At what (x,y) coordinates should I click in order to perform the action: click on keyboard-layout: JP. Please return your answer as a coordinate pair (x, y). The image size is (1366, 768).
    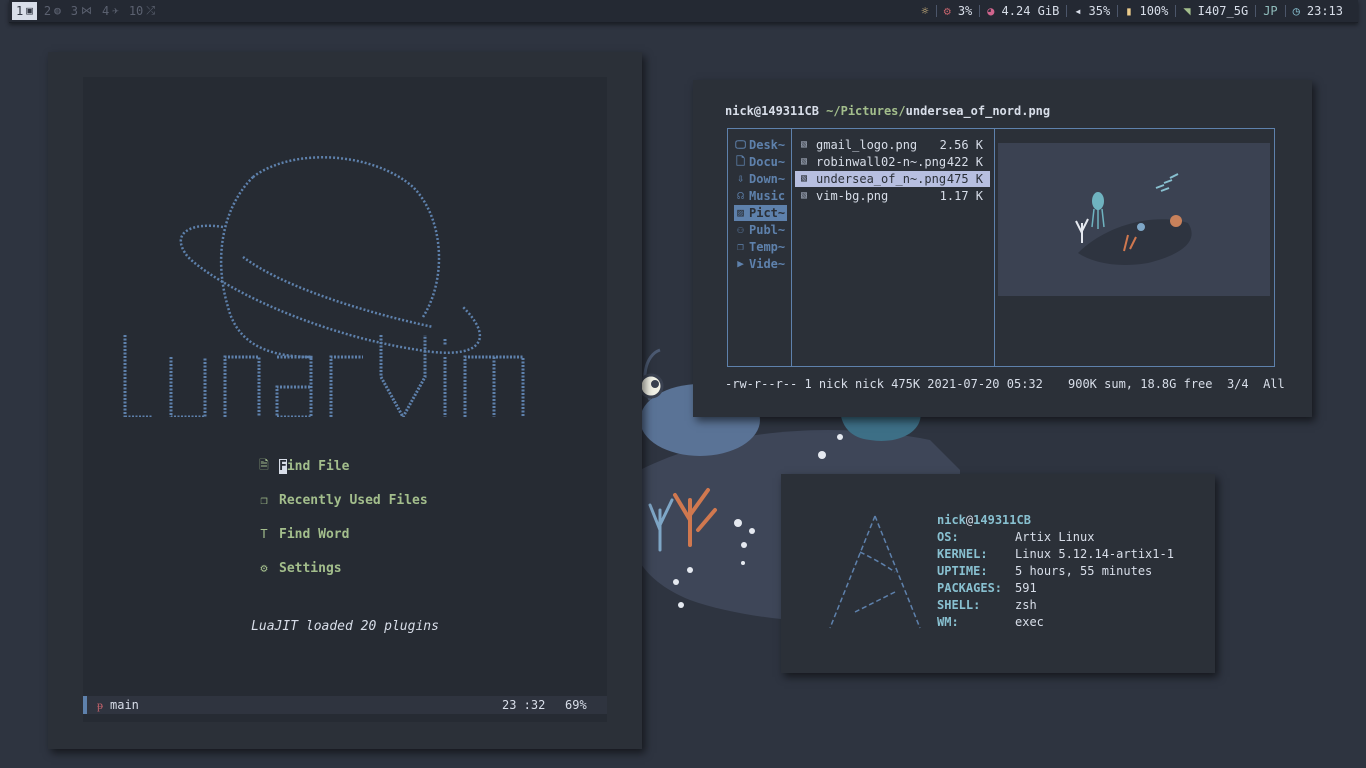
    Looking at the image, I should click on (1270, 11).